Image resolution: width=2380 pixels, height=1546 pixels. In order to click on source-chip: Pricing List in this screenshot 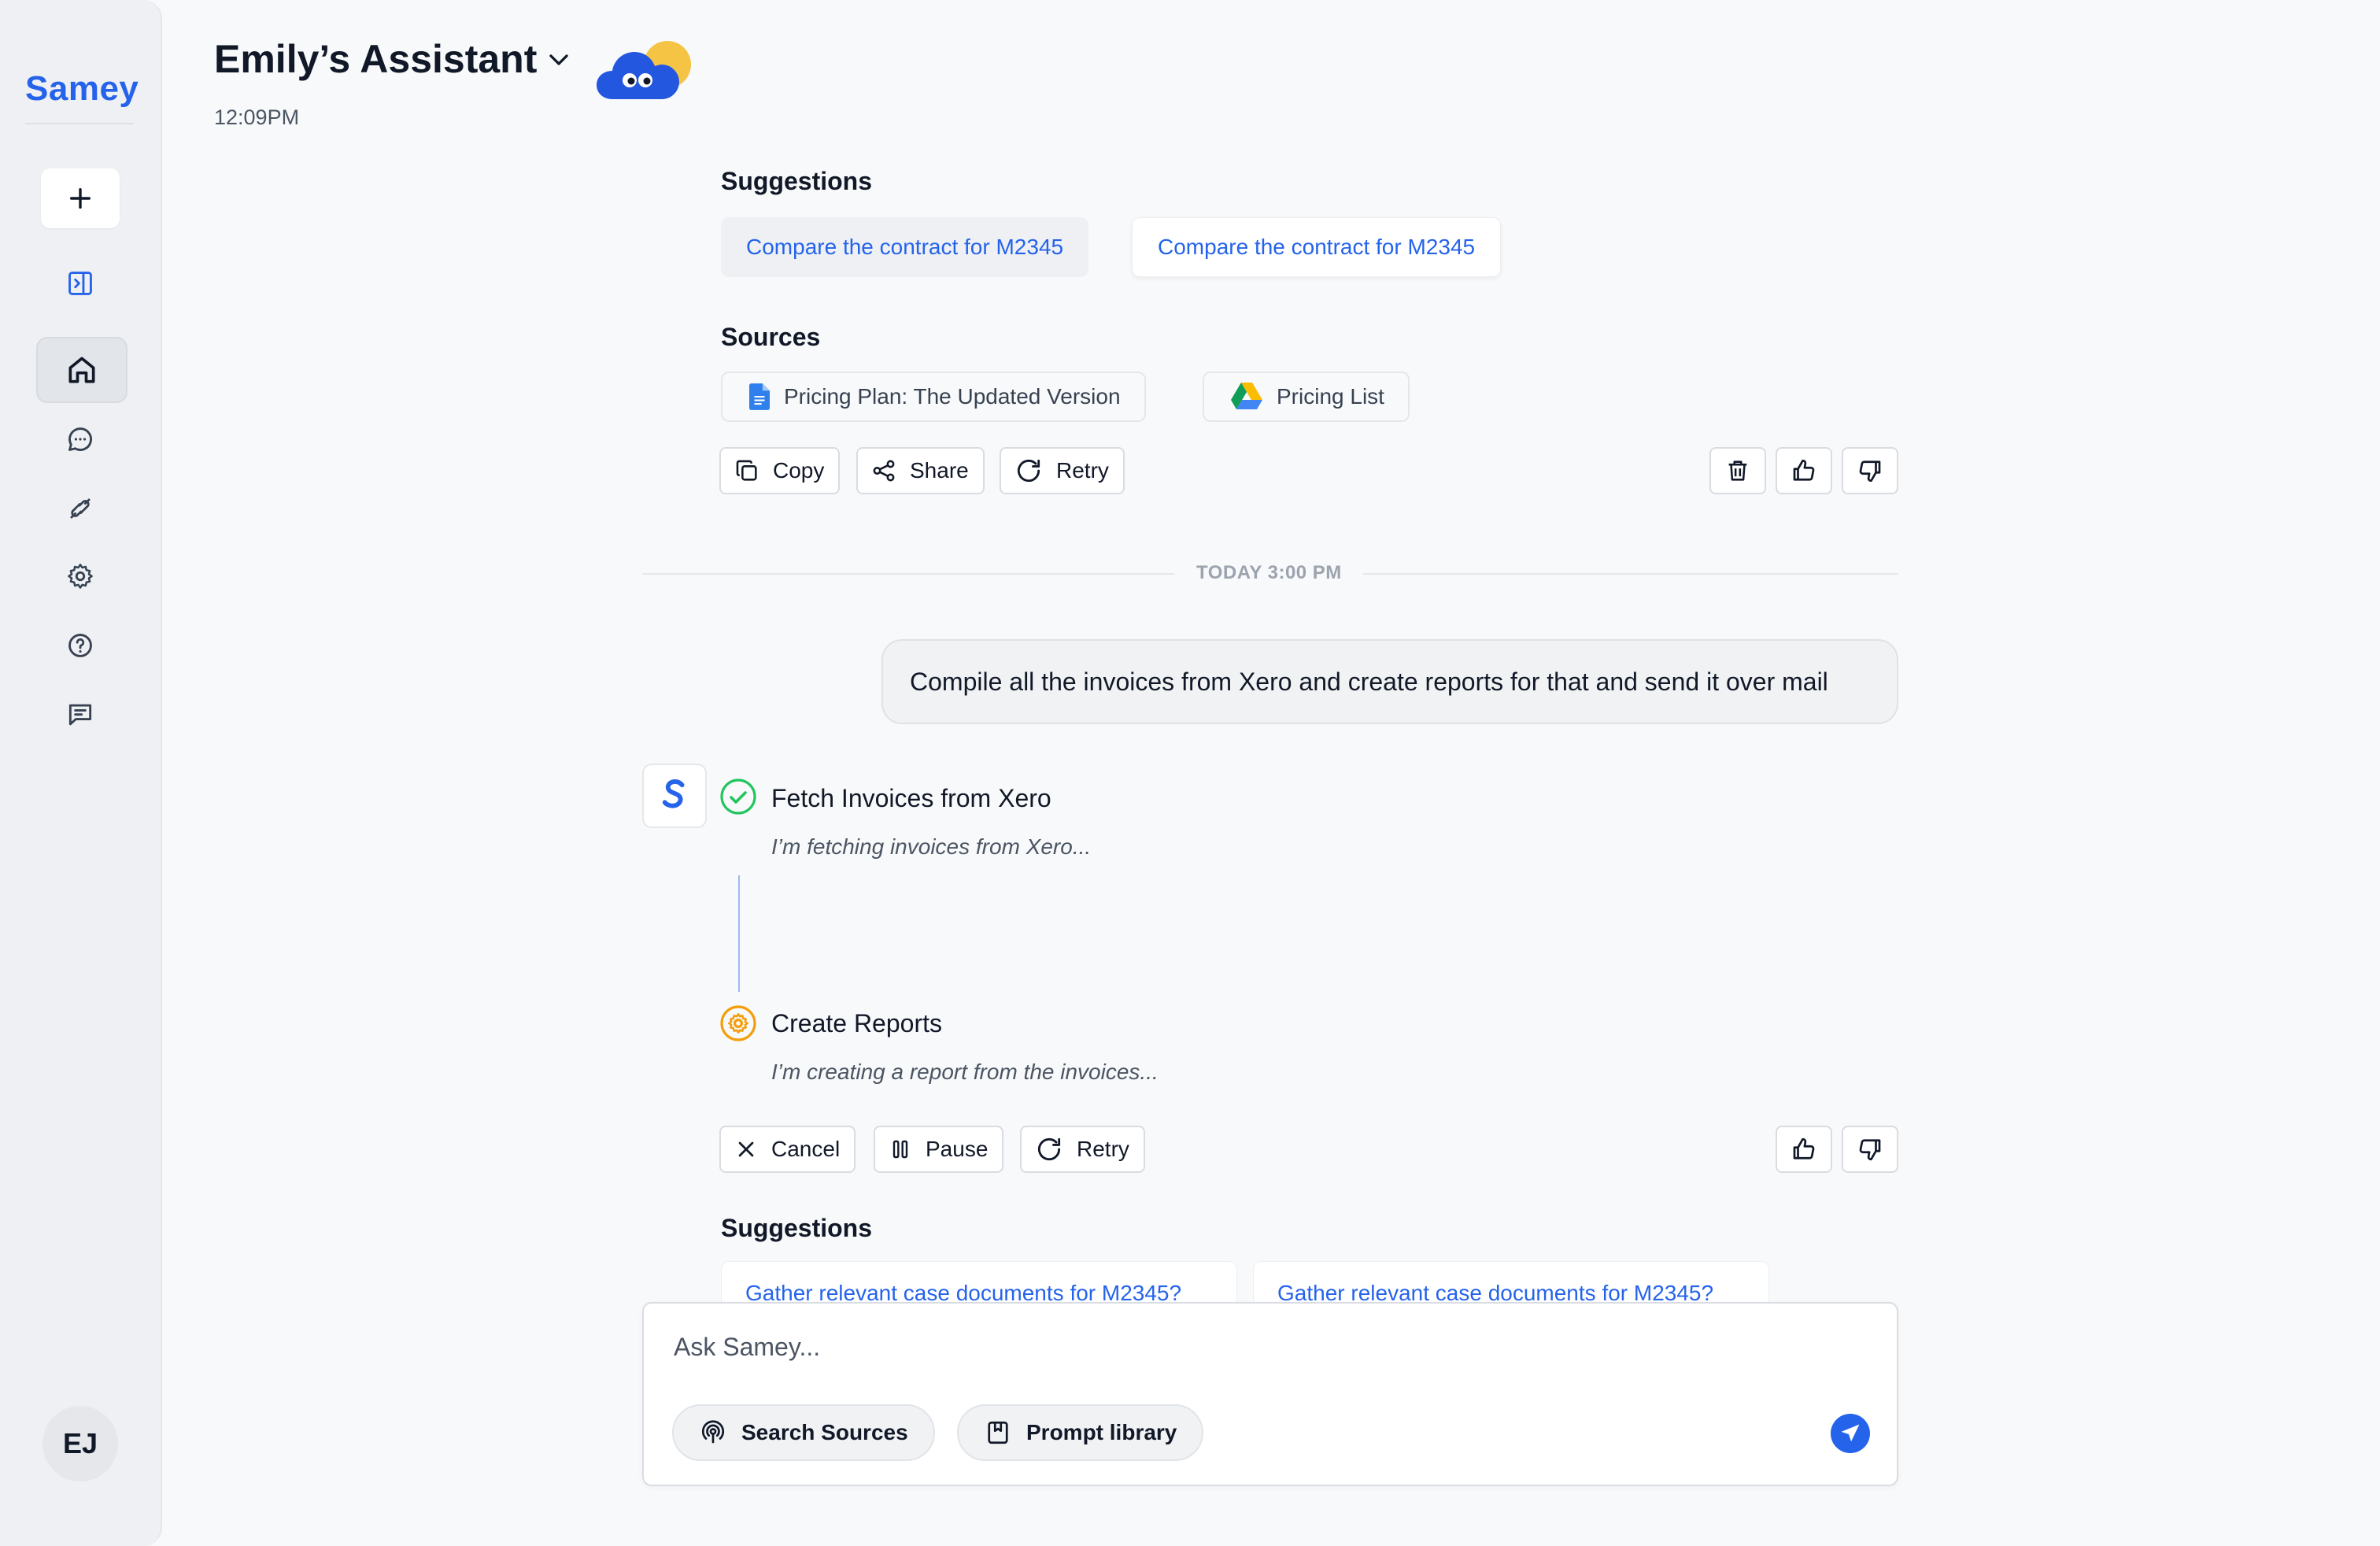, I will do `click(1306, 397)`.